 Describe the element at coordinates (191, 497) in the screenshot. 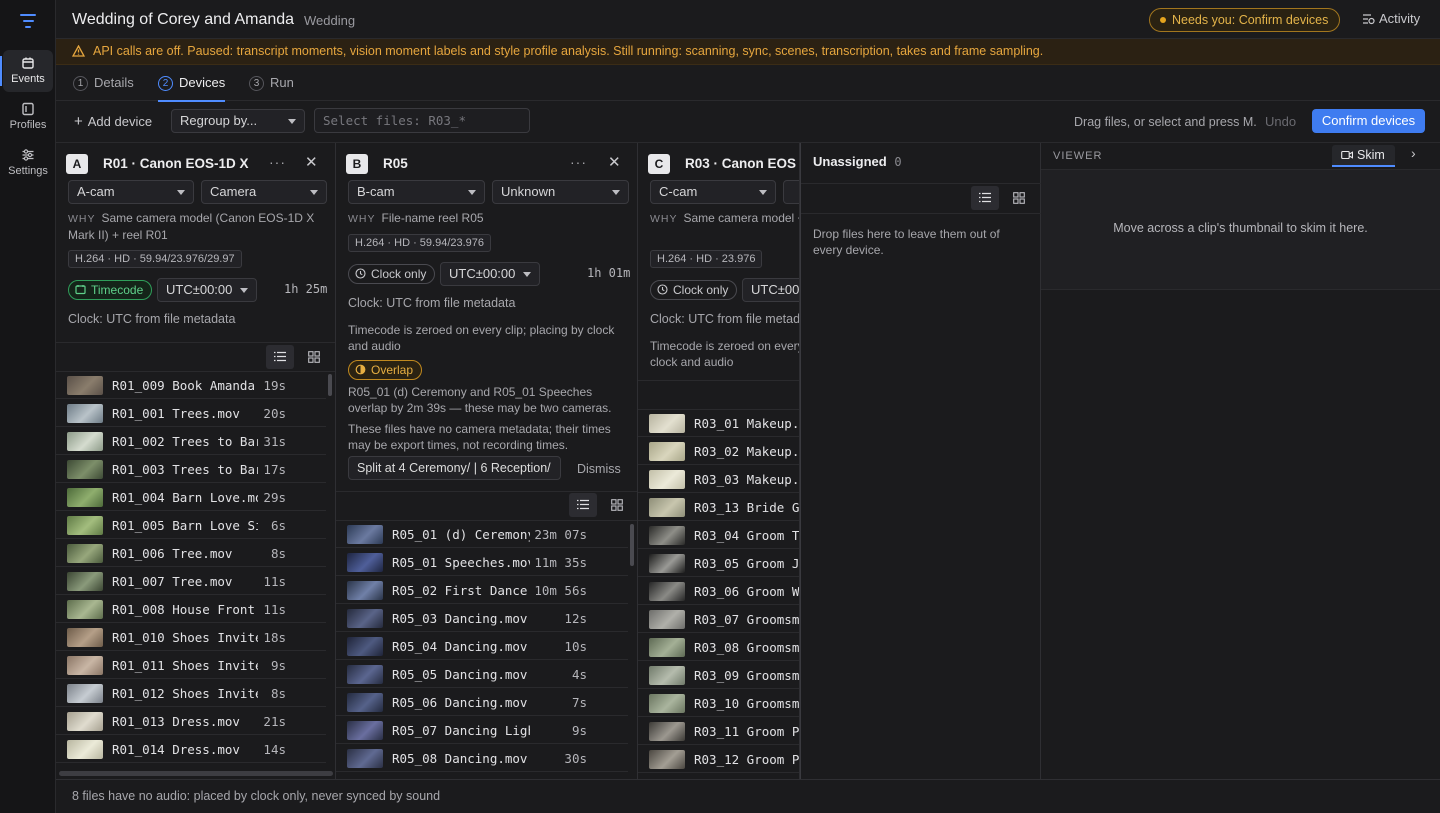

I see `file-row: R01_004 Barn Love.mov 29s` at that location.